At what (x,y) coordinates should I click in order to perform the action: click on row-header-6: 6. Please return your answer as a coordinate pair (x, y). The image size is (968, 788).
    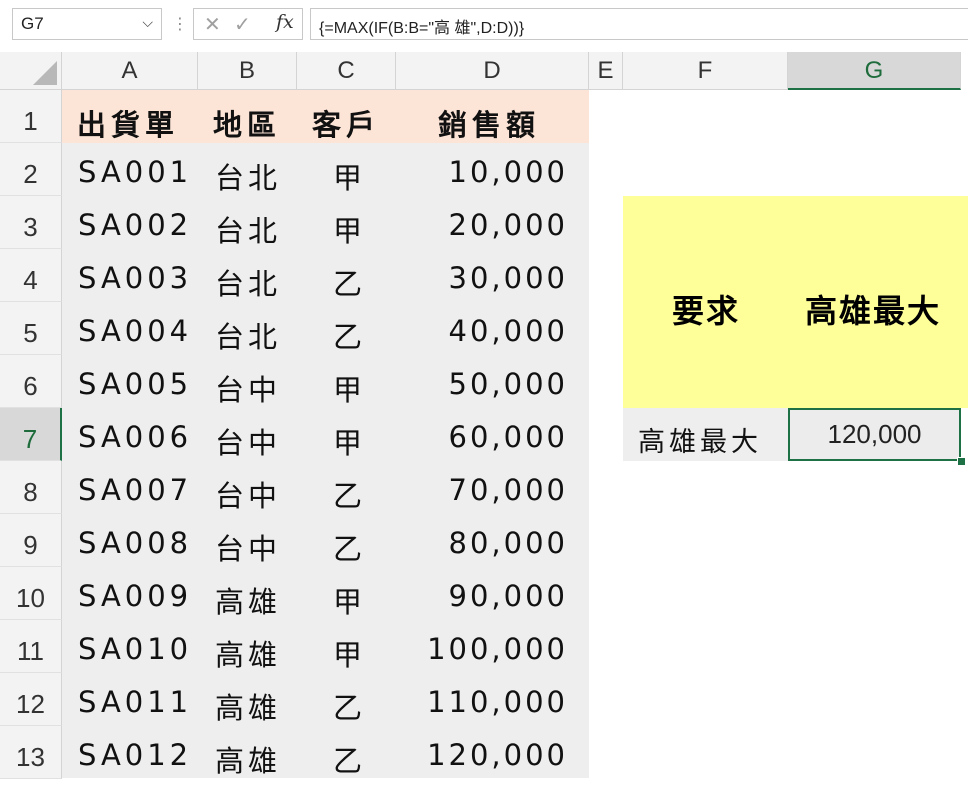
    Looking at the image, I should click on (31, 381).